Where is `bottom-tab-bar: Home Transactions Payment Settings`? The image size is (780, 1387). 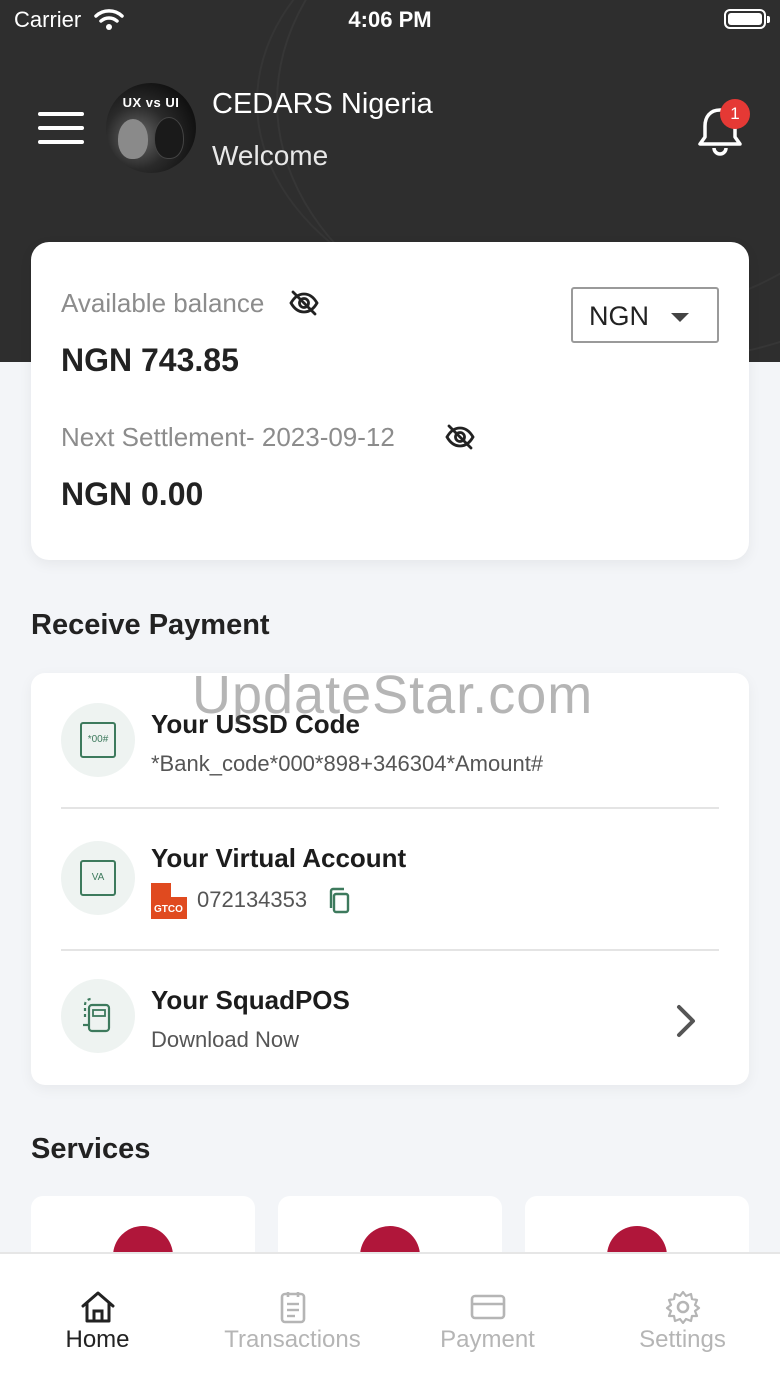
bottom-tab-bar: Home Transactions Payment Settings is located at coordinates (390, 1319).